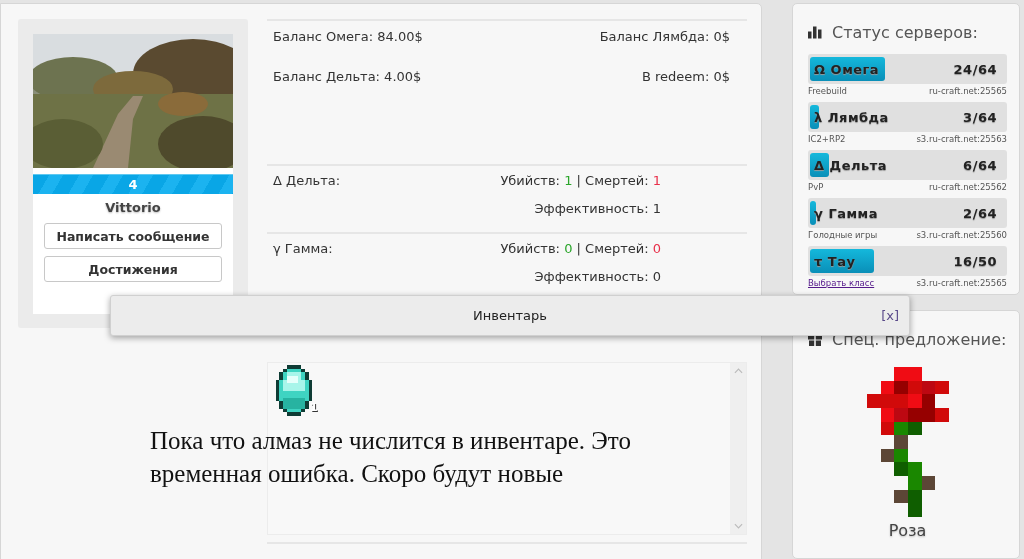 This screenshot has width=1024, height=559. Describe the element at coordinates (348, 77) in the screenshot. I see `balance-text: Баланс Дельта: 4.00$` at that location.